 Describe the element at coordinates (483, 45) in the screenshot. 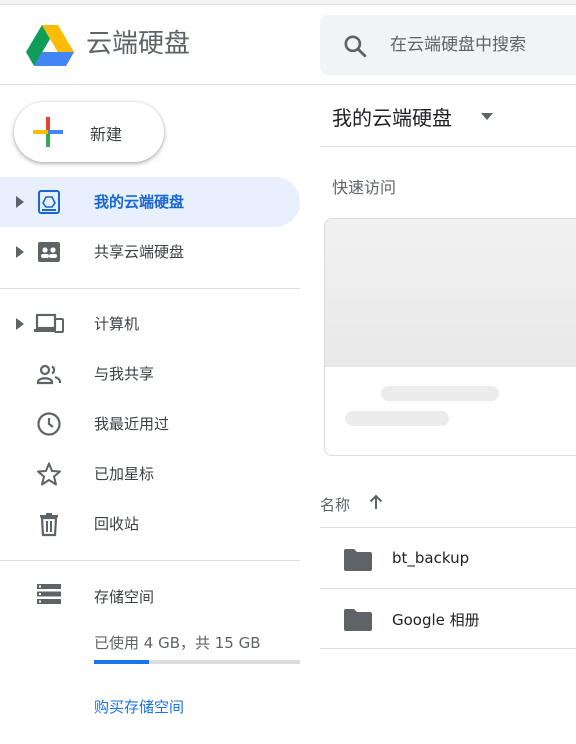

I see `search-input` at that location.